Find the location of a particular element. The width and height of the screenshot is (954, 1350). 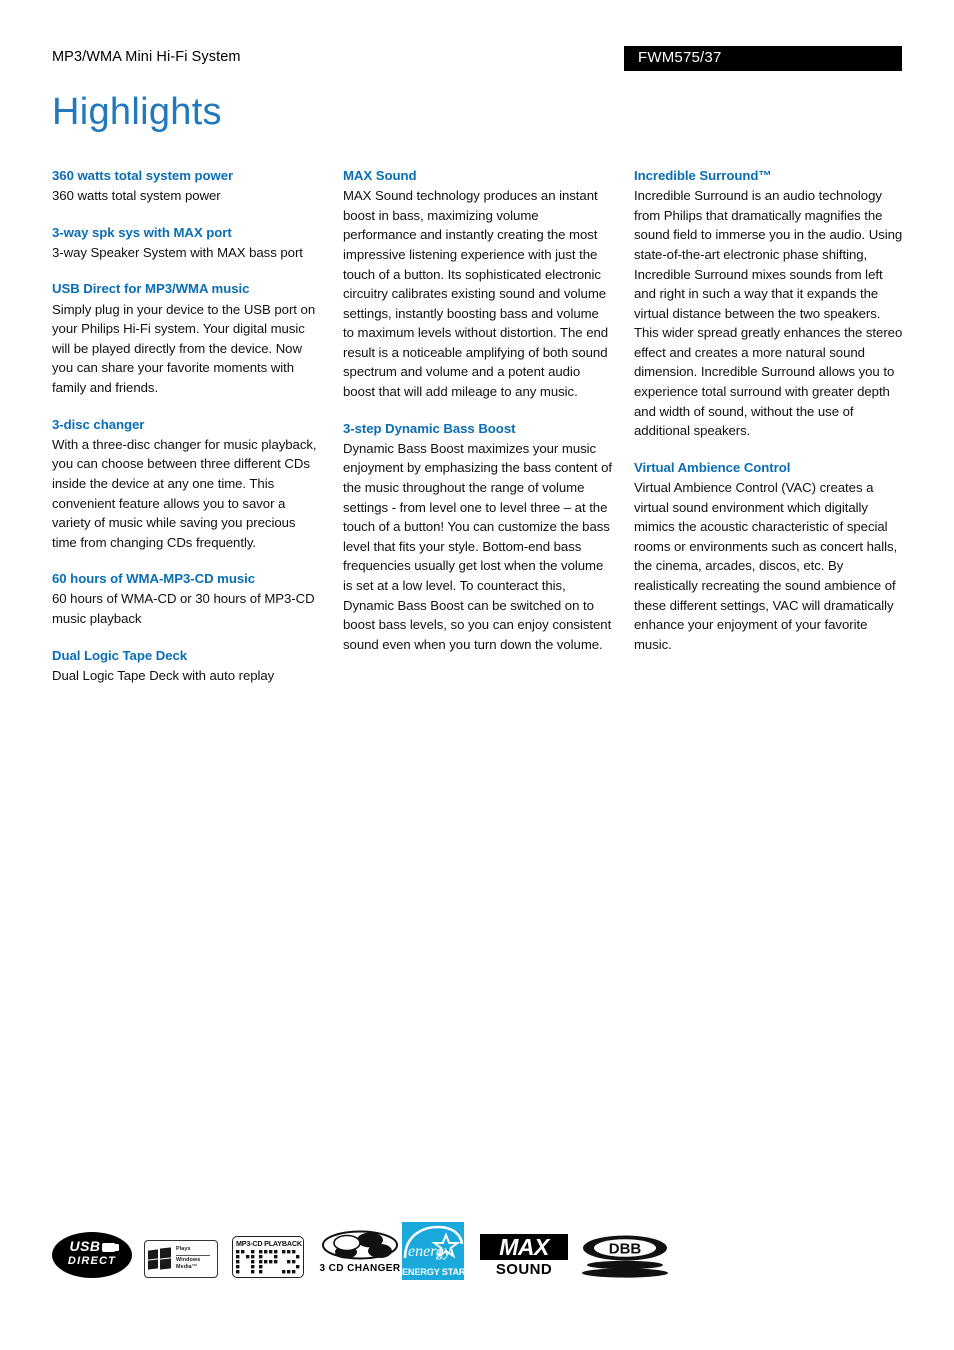

feature-title: Incredible Surround™ is located at coordinates (703, 175).